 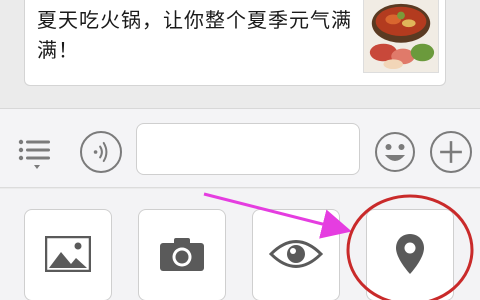 What do you see at coordinates (194, 35) in the screenshot?
I see `message-text: 夏天吃火锅，让你整个夏季元气满满！` at bounding box center [194, 35].